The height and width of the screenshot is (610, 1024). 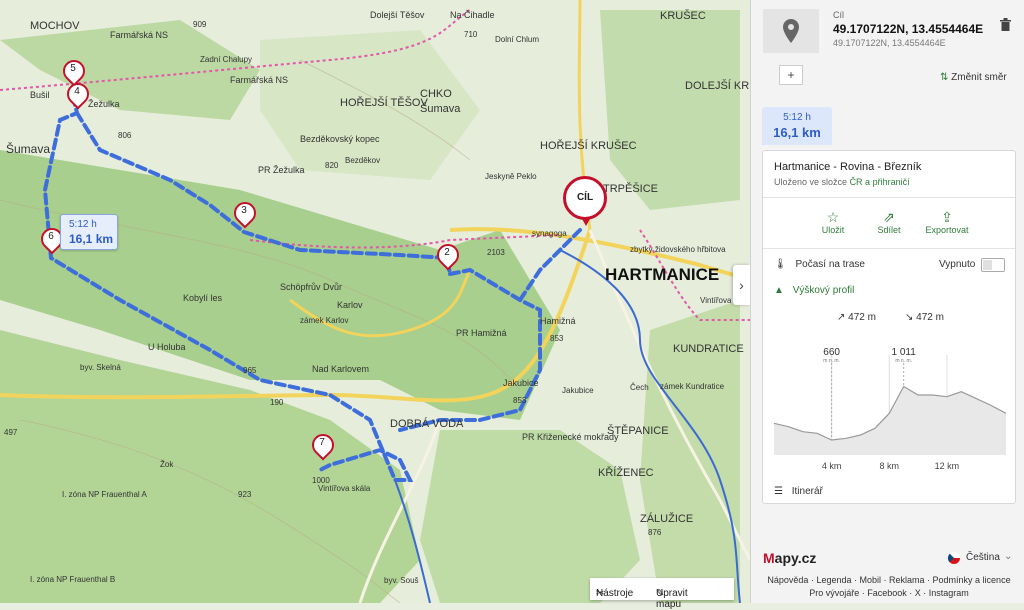 I want to click on divider, so click(x=889, y=197).